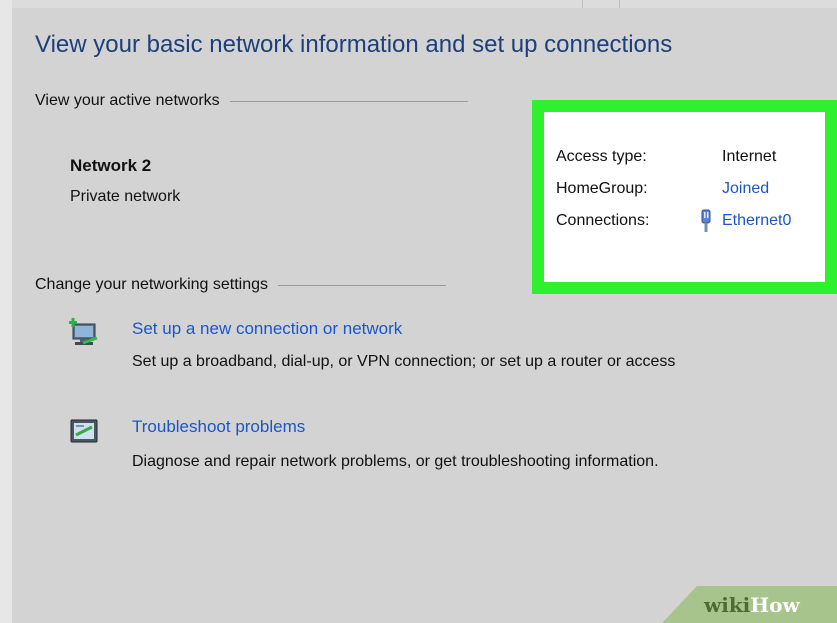 Image resolution: width=837 pixels, height=623 pixels. I want to click on active-networks-heading: View your active networks, so click(251, 101).